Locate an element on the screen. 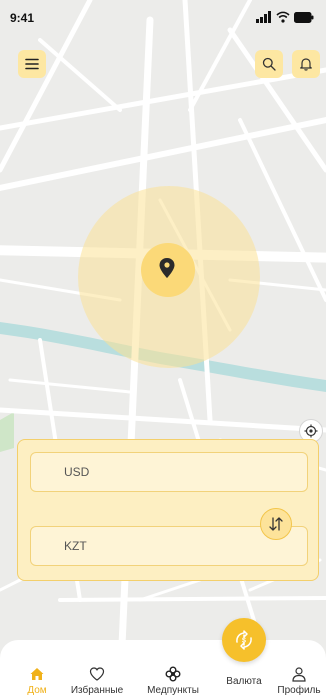  home-icon is located at coordinates (37, 674).